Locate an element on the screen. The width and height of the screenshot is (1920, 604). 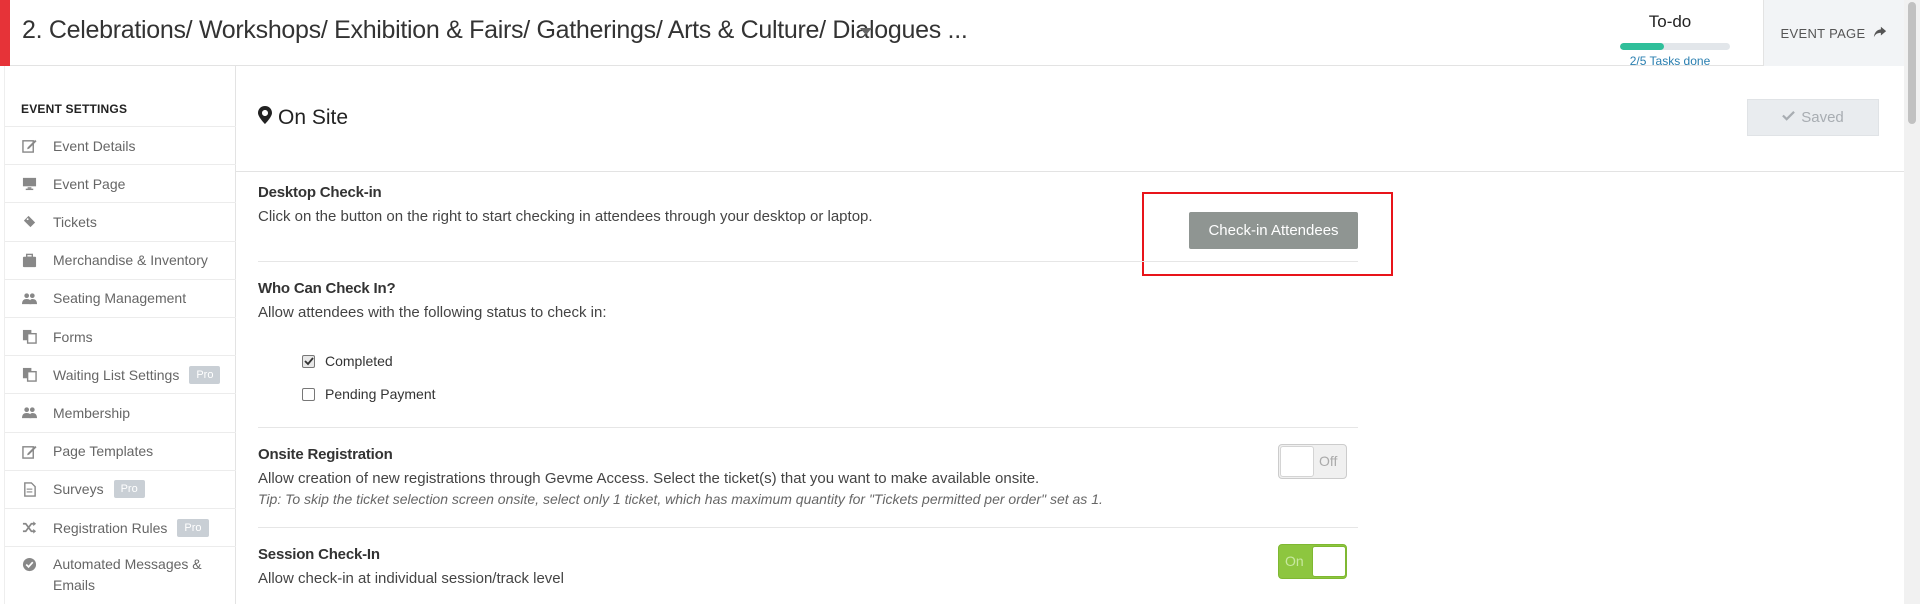
checkbox-completed: Completed is located at coordinates (347, 361).